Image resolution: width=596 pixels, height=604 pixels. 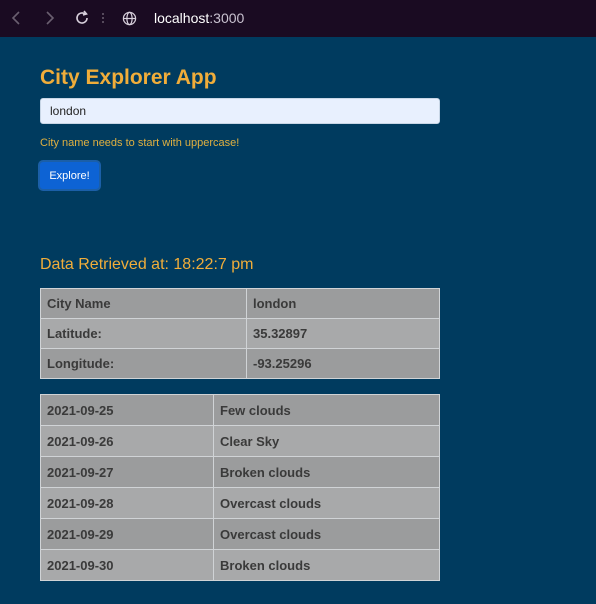 What do you see at coordinates (127, 410) in the screenshot?
I see `forecast-date: 2021-09-25` at bounding box center [127, 410].